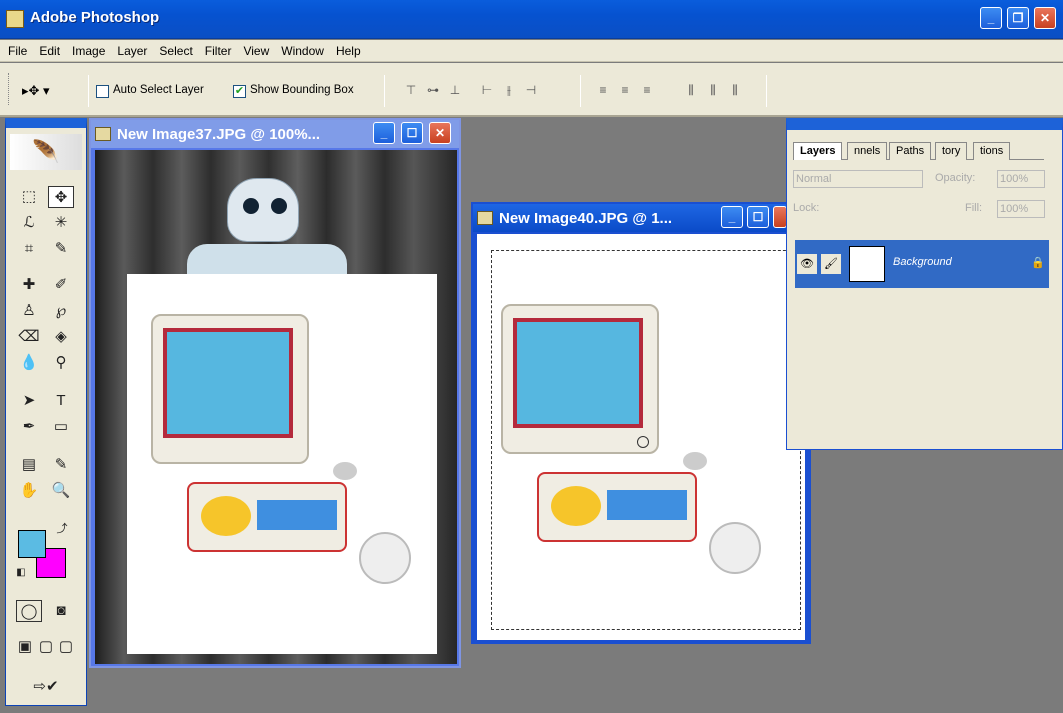  I want to click on paint-bucket-tool-icon: ◈, so click(61, 337).